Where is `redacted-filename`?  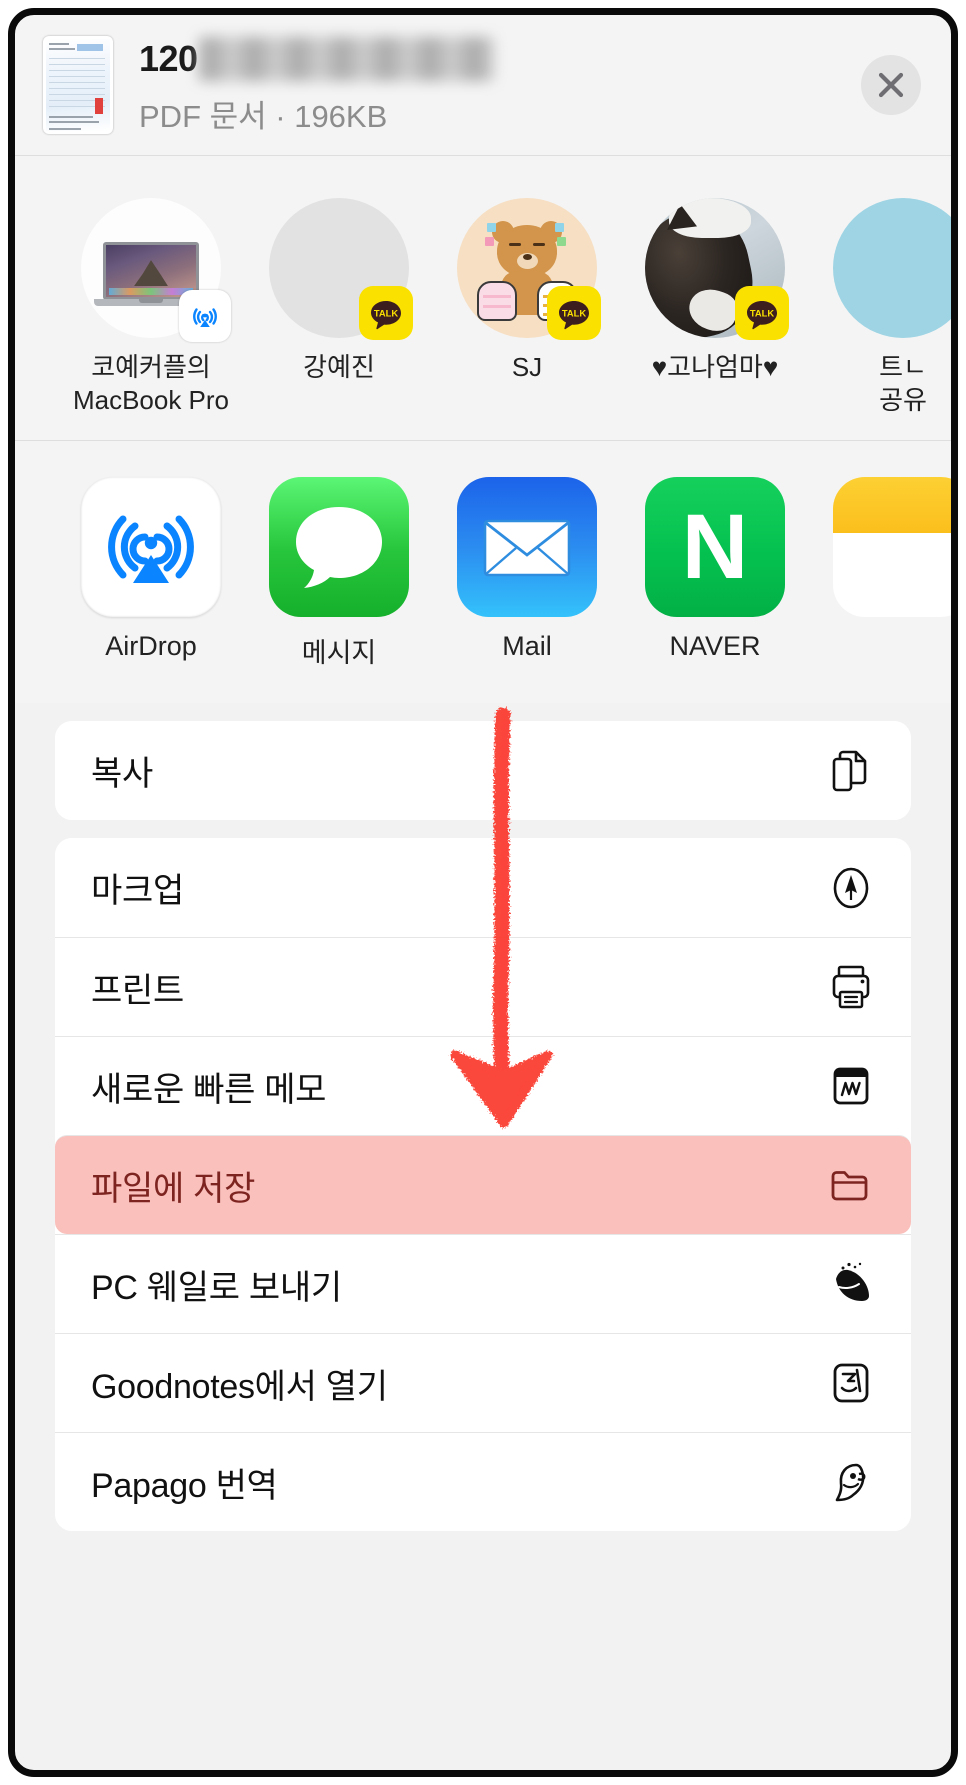
redacted-filename is located at coordinates (346, 58).